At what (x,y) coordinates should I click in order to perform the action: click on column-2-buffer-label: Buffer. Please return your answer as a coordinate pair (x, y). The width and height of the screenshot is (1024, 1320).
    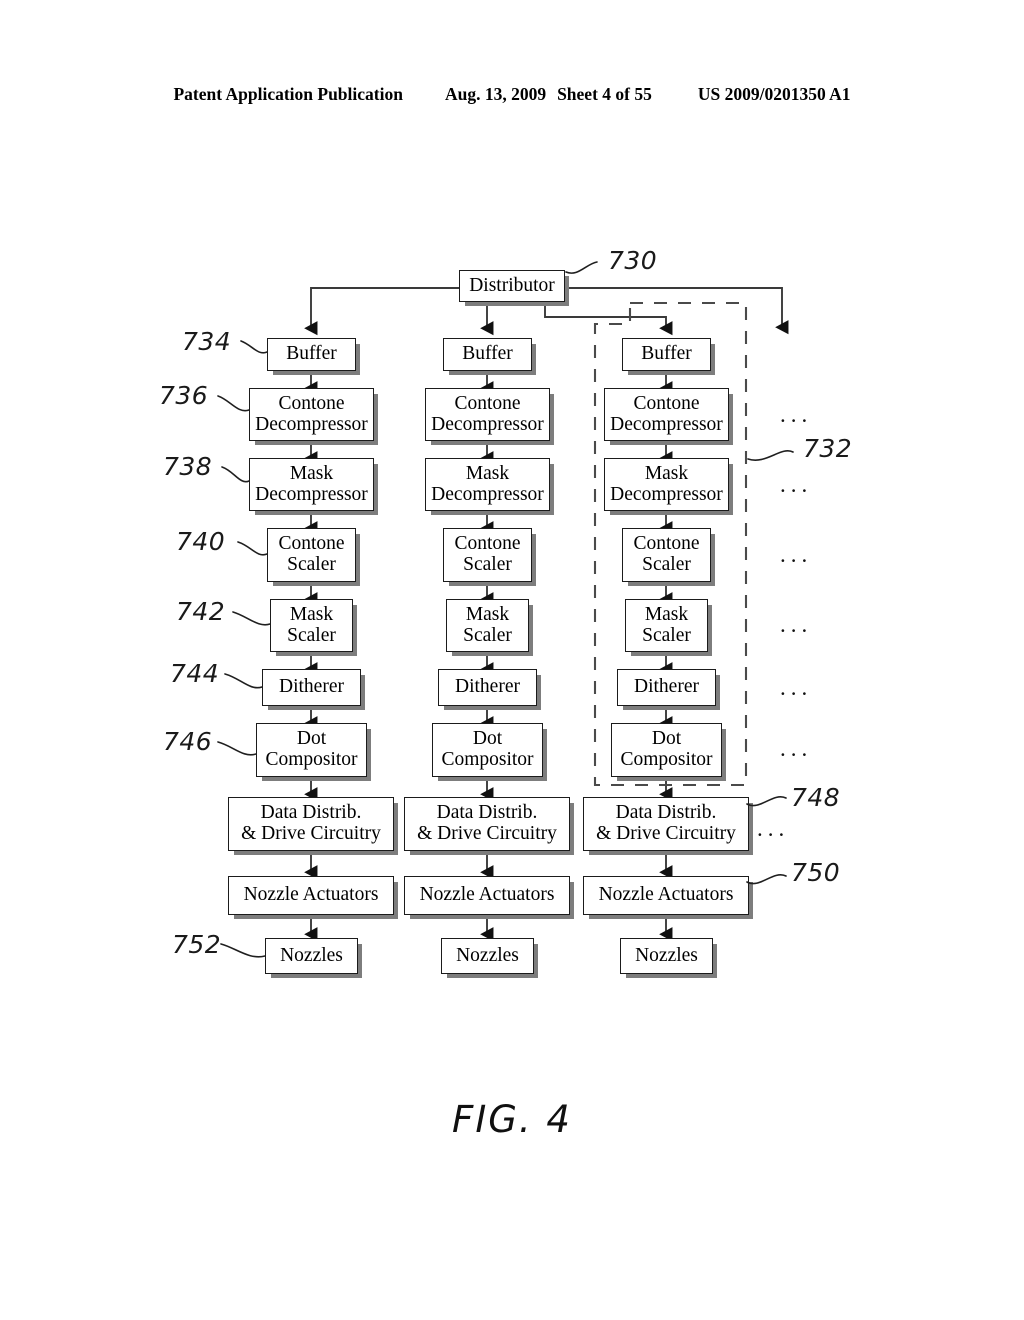
    Looking at the image, I should click on (487, 354).